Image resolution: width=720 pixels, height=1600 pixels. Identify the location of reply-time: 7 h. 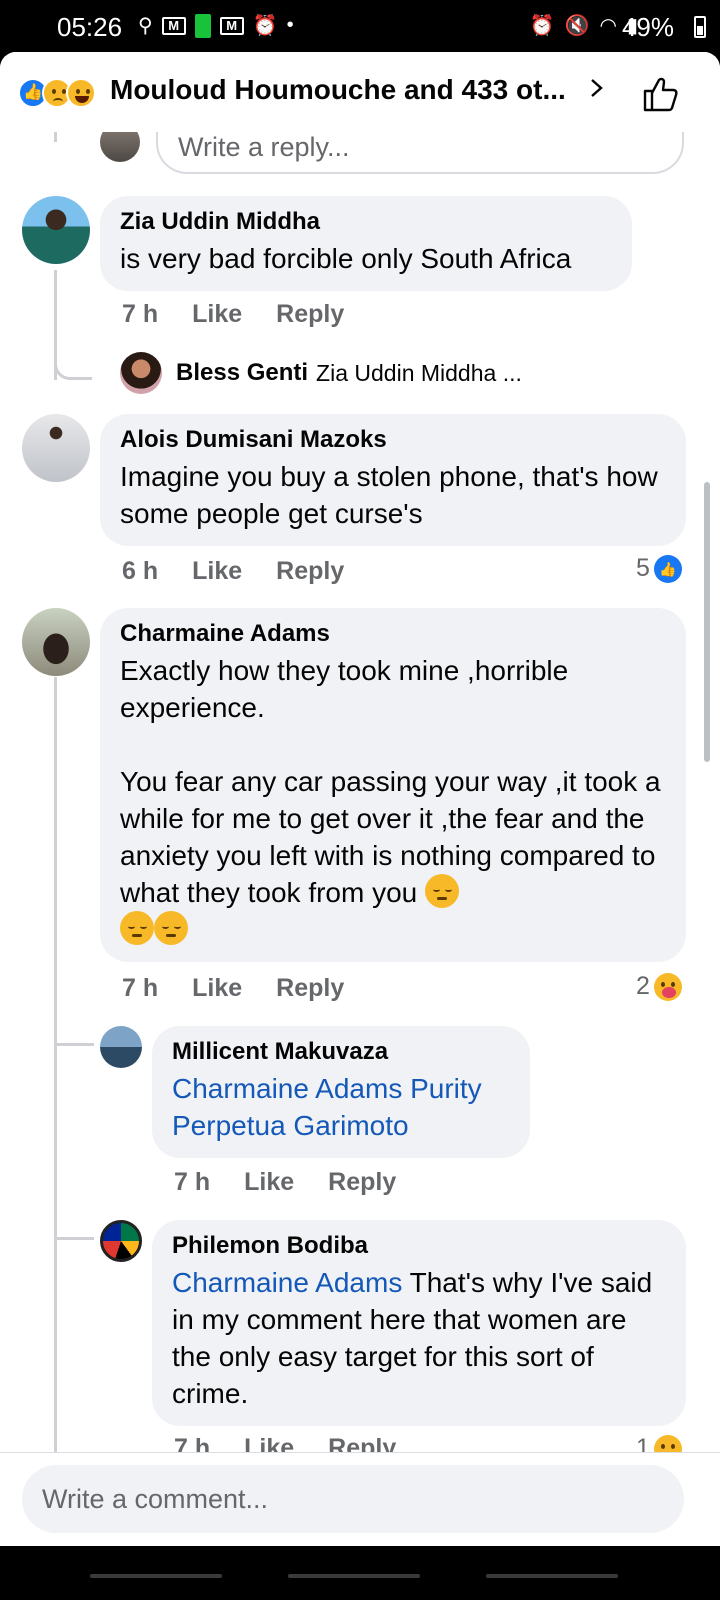
(192, 1182).